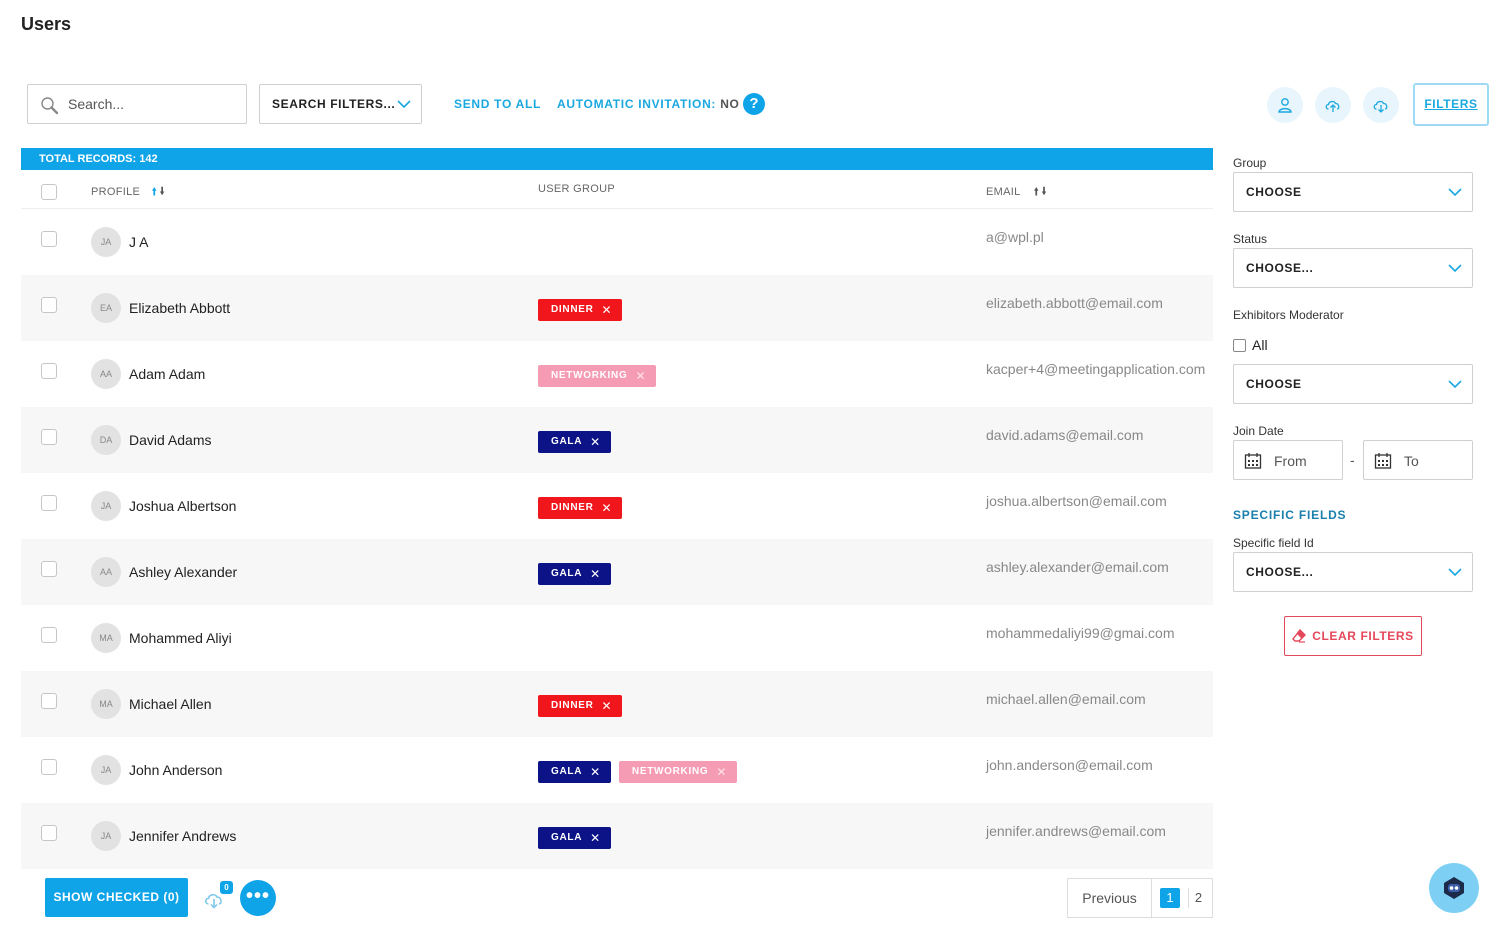  I want to click on user-name: Michael Allen, so click(170, 704).